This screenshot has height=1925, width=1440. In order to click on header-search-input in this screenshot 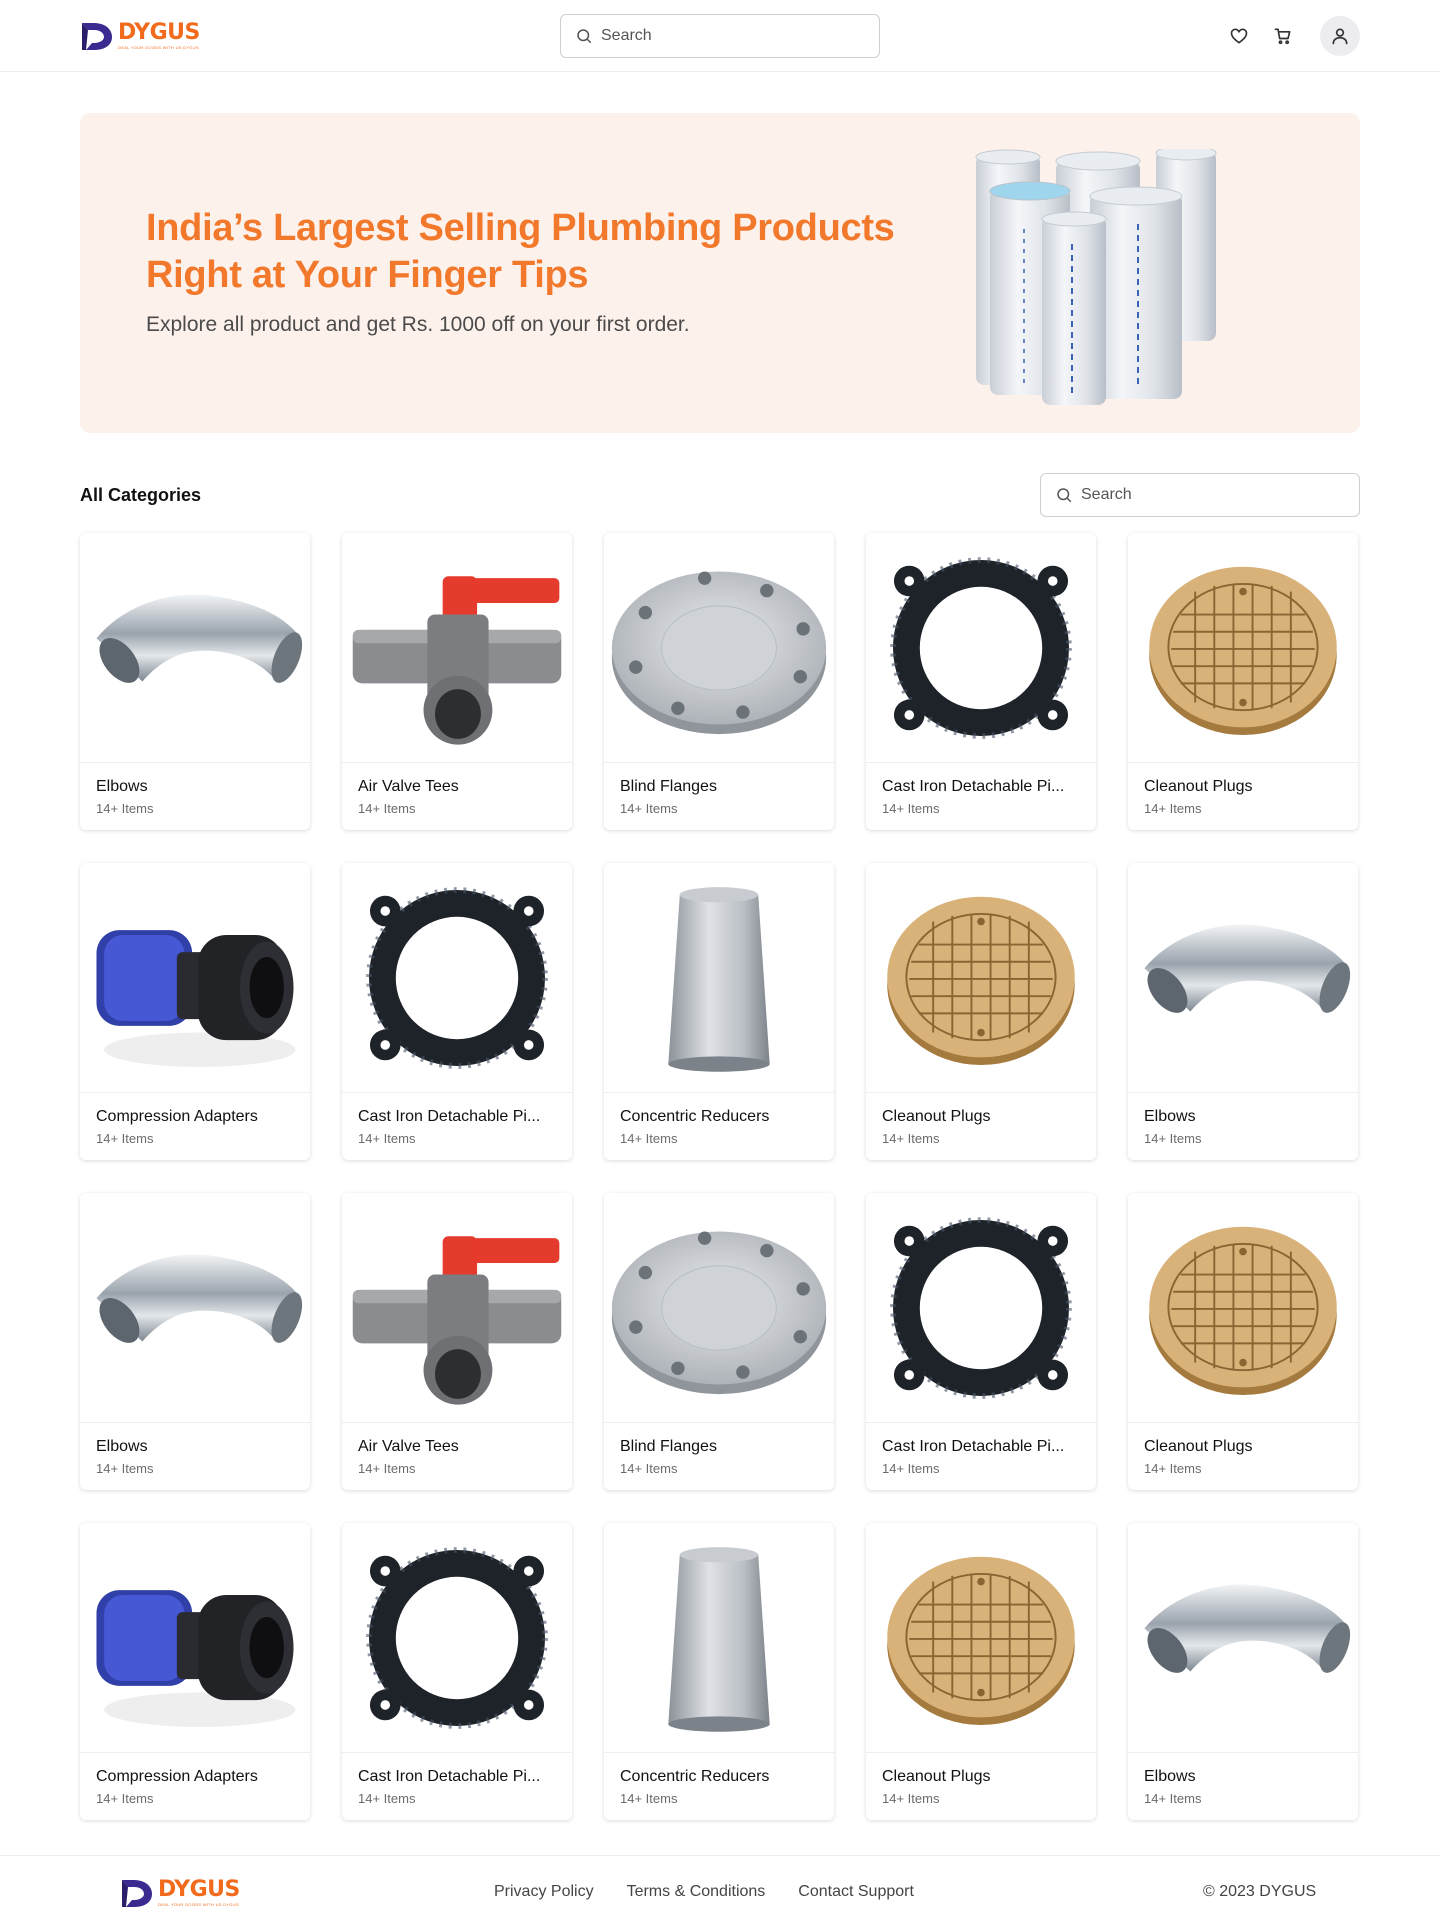, I will do `click(721, 36)`.